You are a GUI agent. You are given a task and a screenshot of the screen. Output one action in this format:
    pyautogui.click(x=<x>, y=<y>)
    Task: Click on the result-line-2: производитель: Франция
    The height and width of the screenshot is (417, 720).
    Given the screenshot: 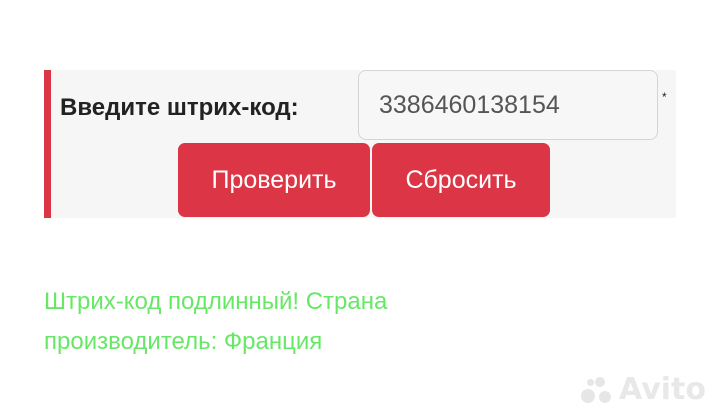 What is the action you would take?
    pyautogui.click(x=183, y=341)
    